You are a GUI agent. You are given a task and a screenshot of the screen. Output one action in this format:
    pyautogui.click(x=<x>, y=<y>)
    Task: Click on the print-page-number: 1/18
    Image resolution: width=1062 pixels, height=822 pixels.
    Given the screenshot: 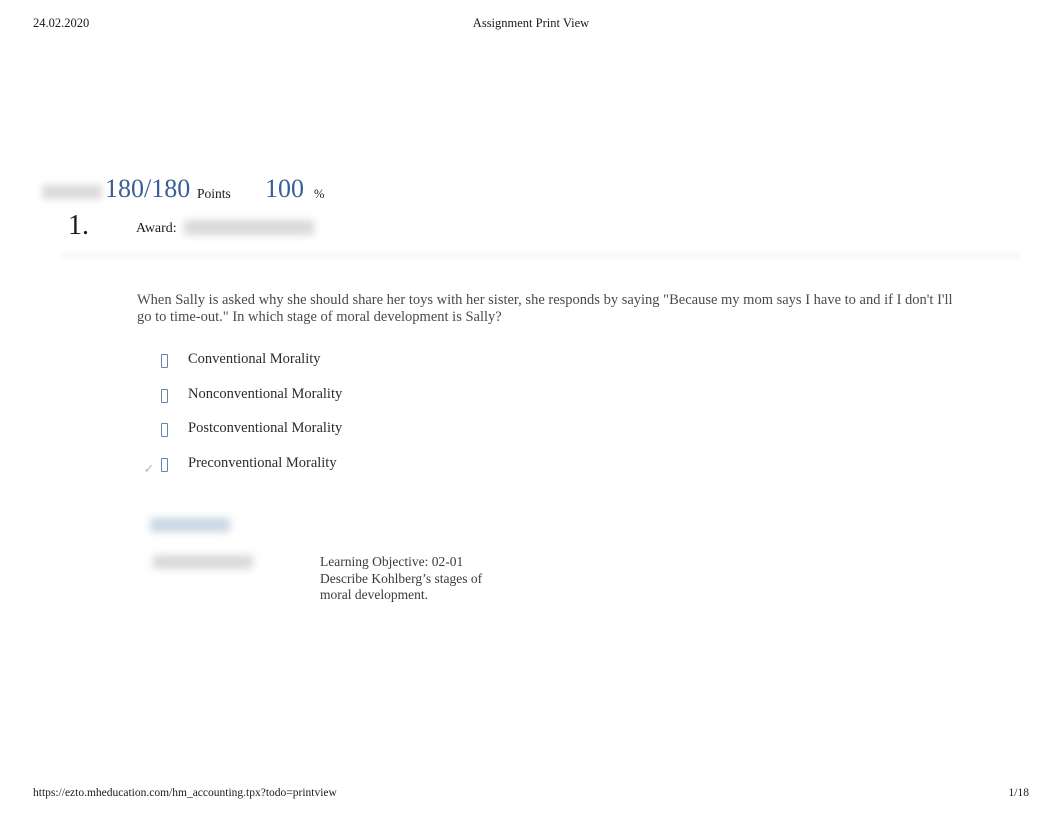 What is the action you would take?
    pyautogui.click(x=1018, y=793)
    